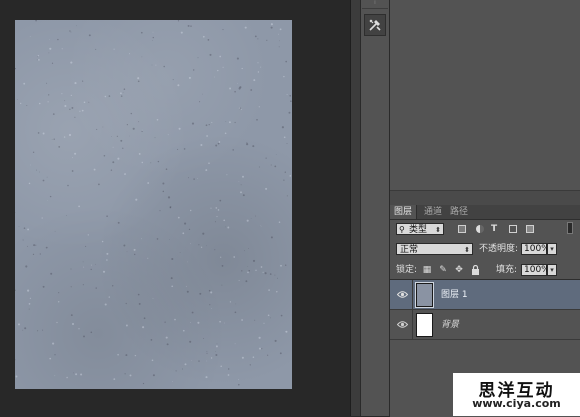 This screenshot has width=580, height=417. What do you see at coordinates (570, 228) in the screenshot?
I see `filter-toggle` at bounding box center [570, 228].